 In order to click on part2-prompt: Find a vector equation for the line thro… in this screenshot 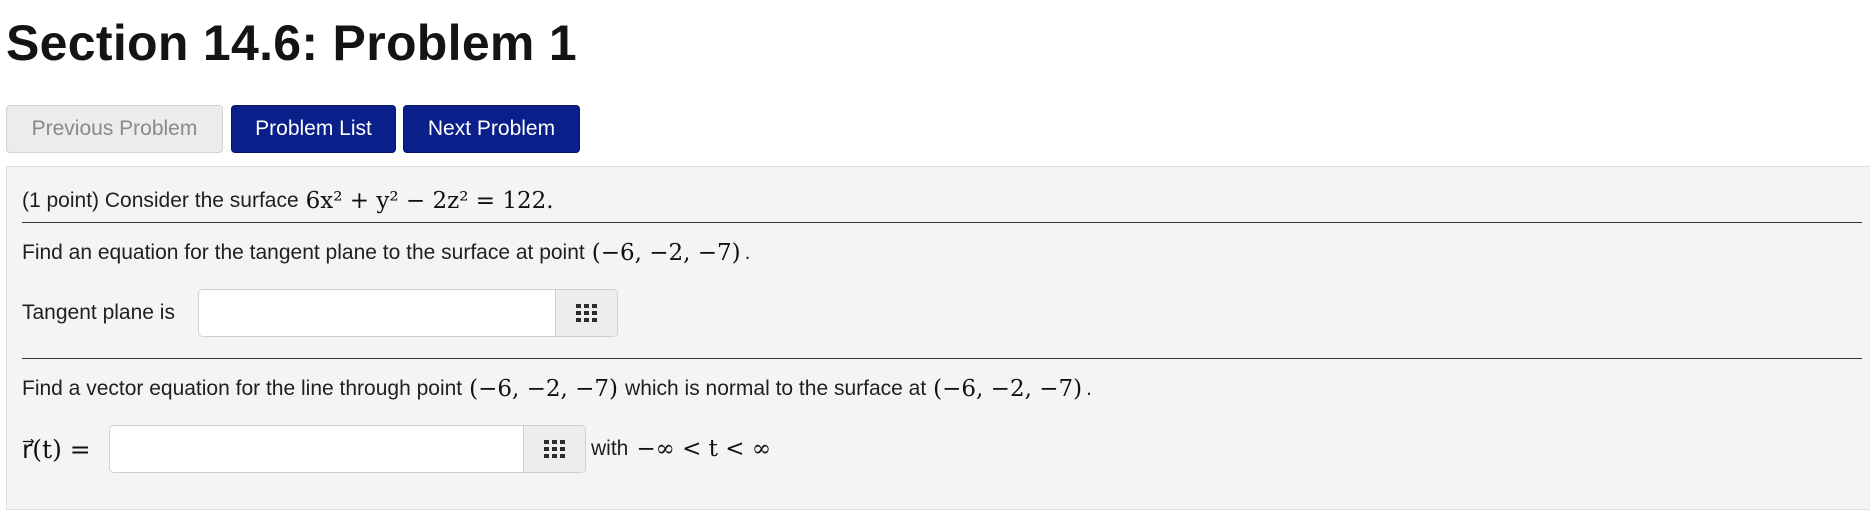, I will do `click(242, 388)`.